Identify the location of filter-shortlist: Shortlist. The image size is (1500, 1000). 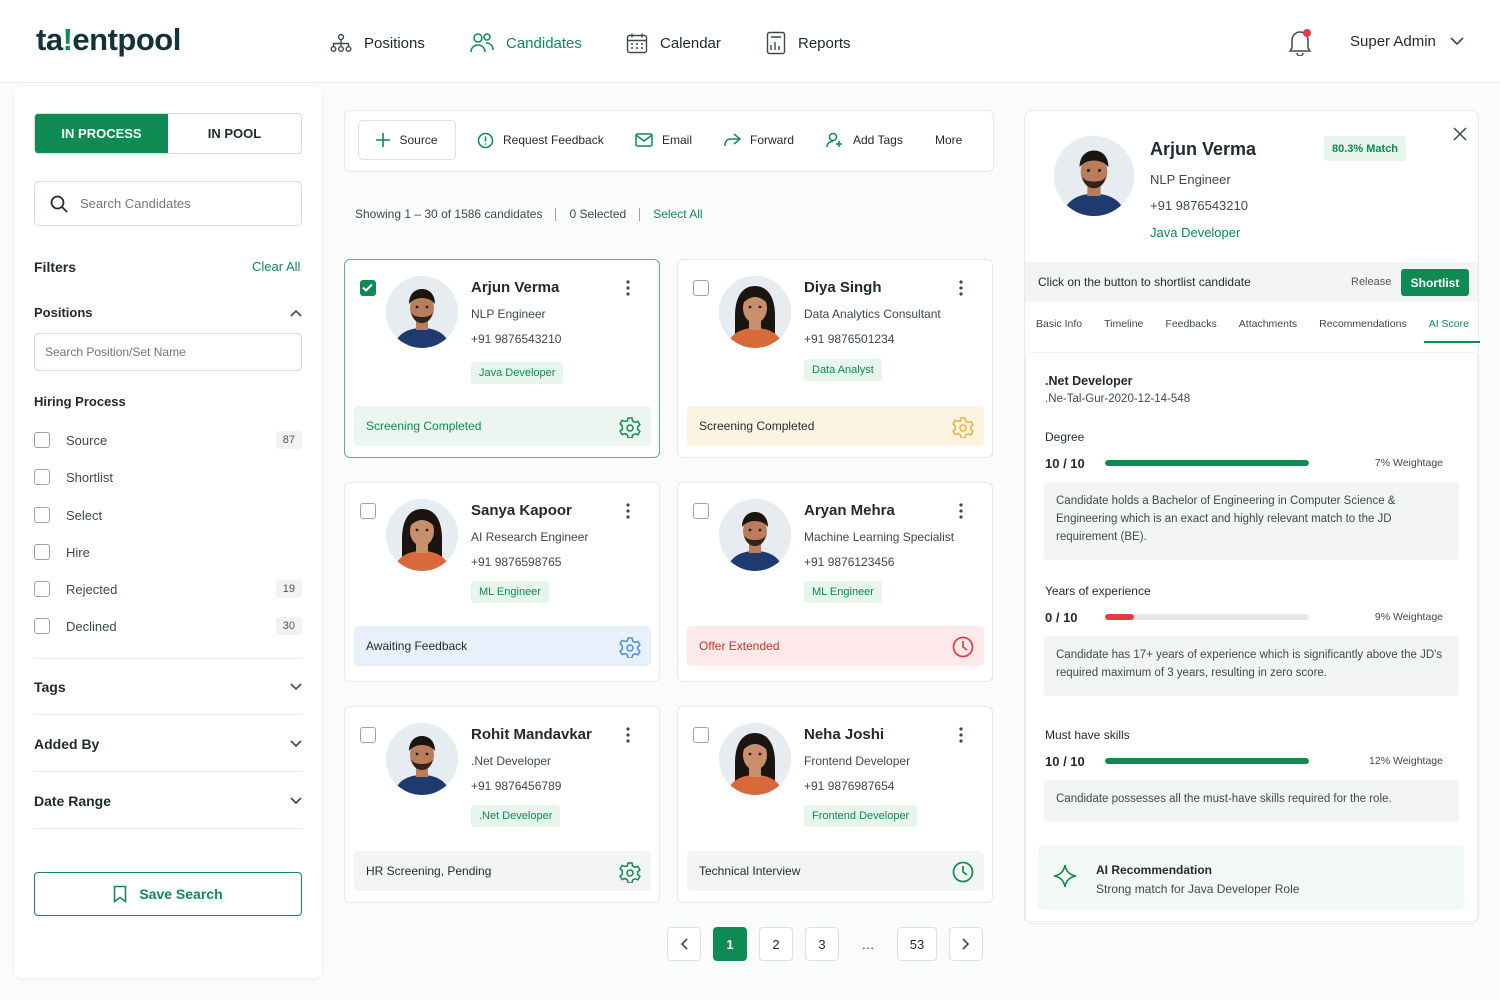
(168, 477).